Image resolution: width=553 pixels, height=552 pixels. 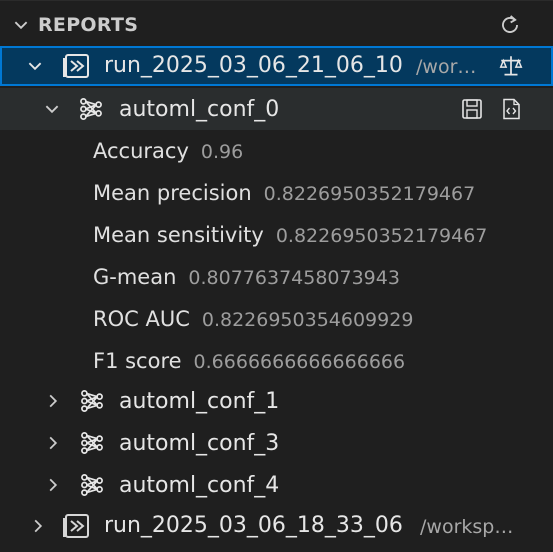 I want to click on reports-section-header: REPORTS, so click(x=276, y=25).